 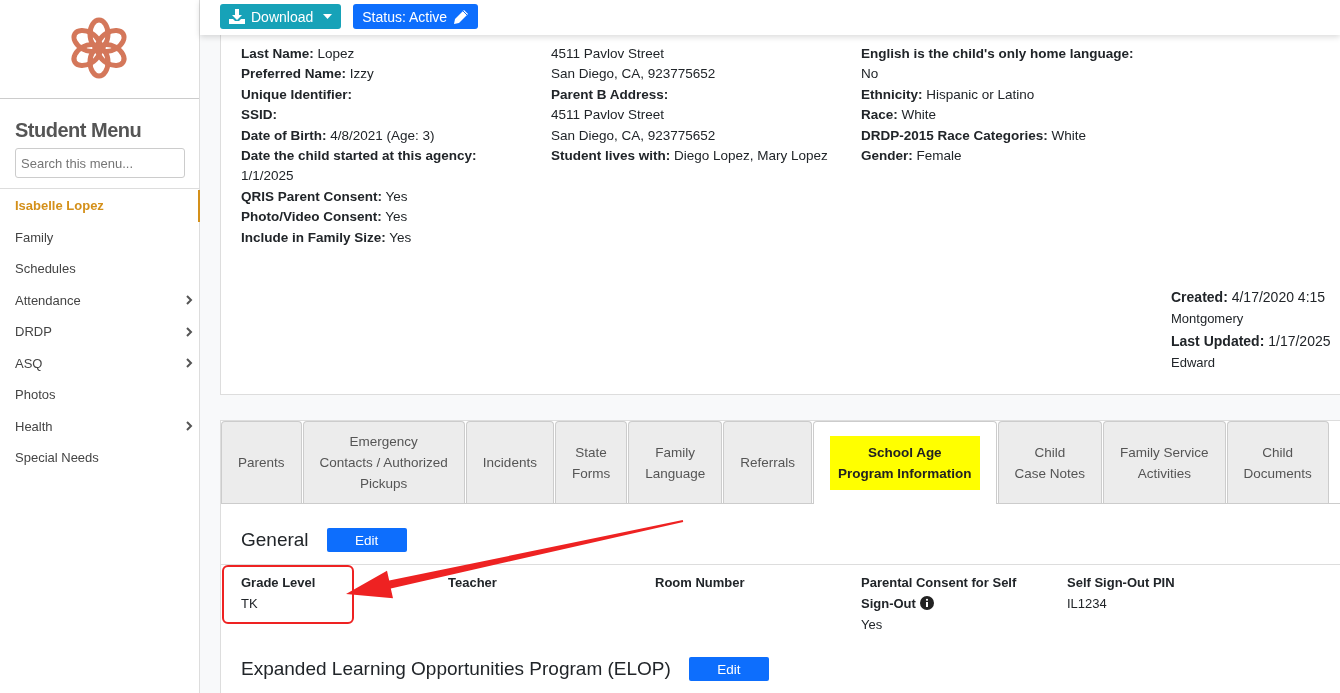 What do you see at coordinates (472, 583) in the screenshot?
I see `field-label: Teacher` at bounding box center [472, 583].